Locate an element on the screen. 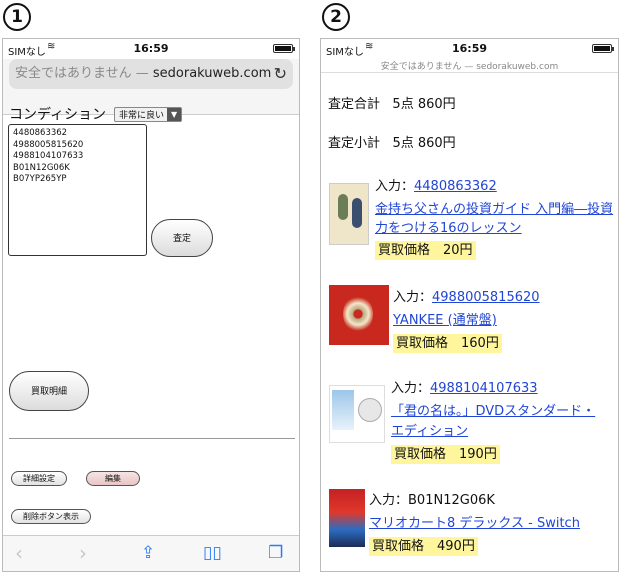  item-input-row: 入力：B01N12G06K is located at coordinates (432, 498).